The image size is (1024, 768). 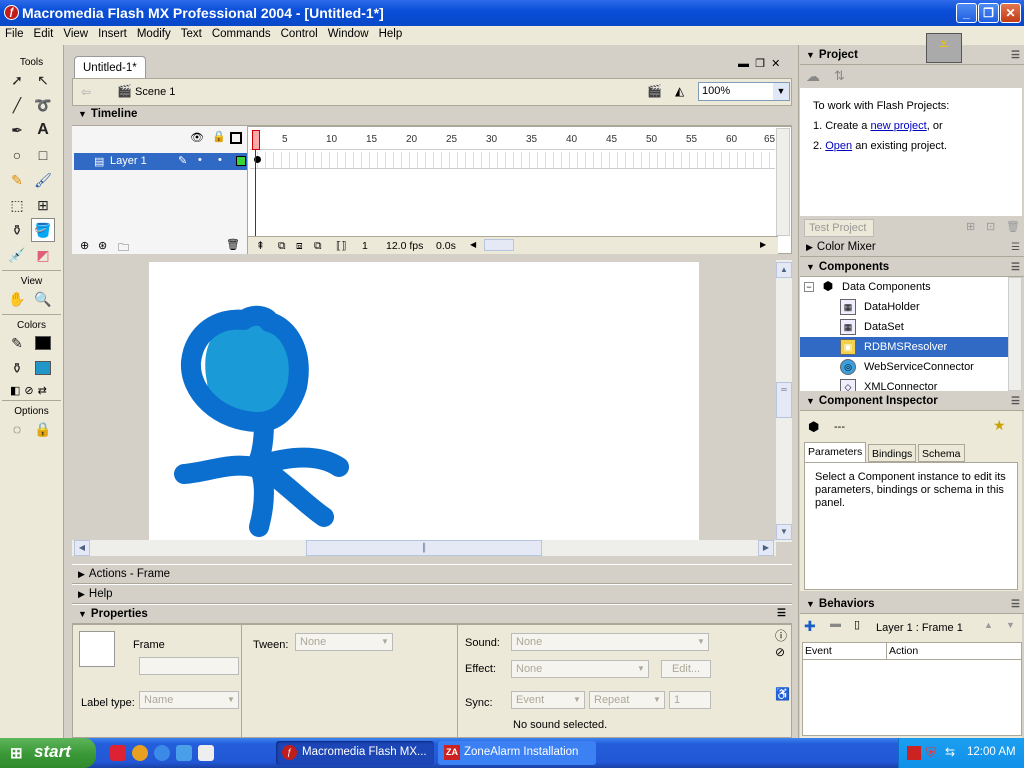 What do you see at coordinates (43, 80) in the screenshot?
I see `subselect-tool-icon: ↖` at bounding box center [43, 80].